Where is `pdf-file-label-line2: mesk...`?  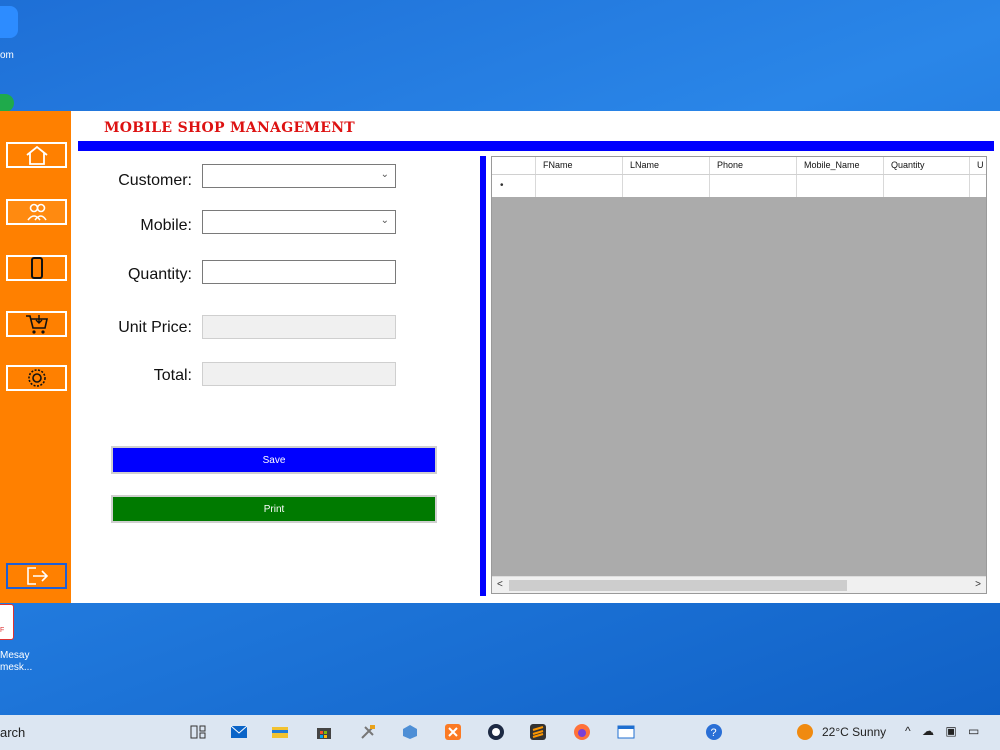 pdf-file-label-line2: mesk... is located at coordinates (16, 667).